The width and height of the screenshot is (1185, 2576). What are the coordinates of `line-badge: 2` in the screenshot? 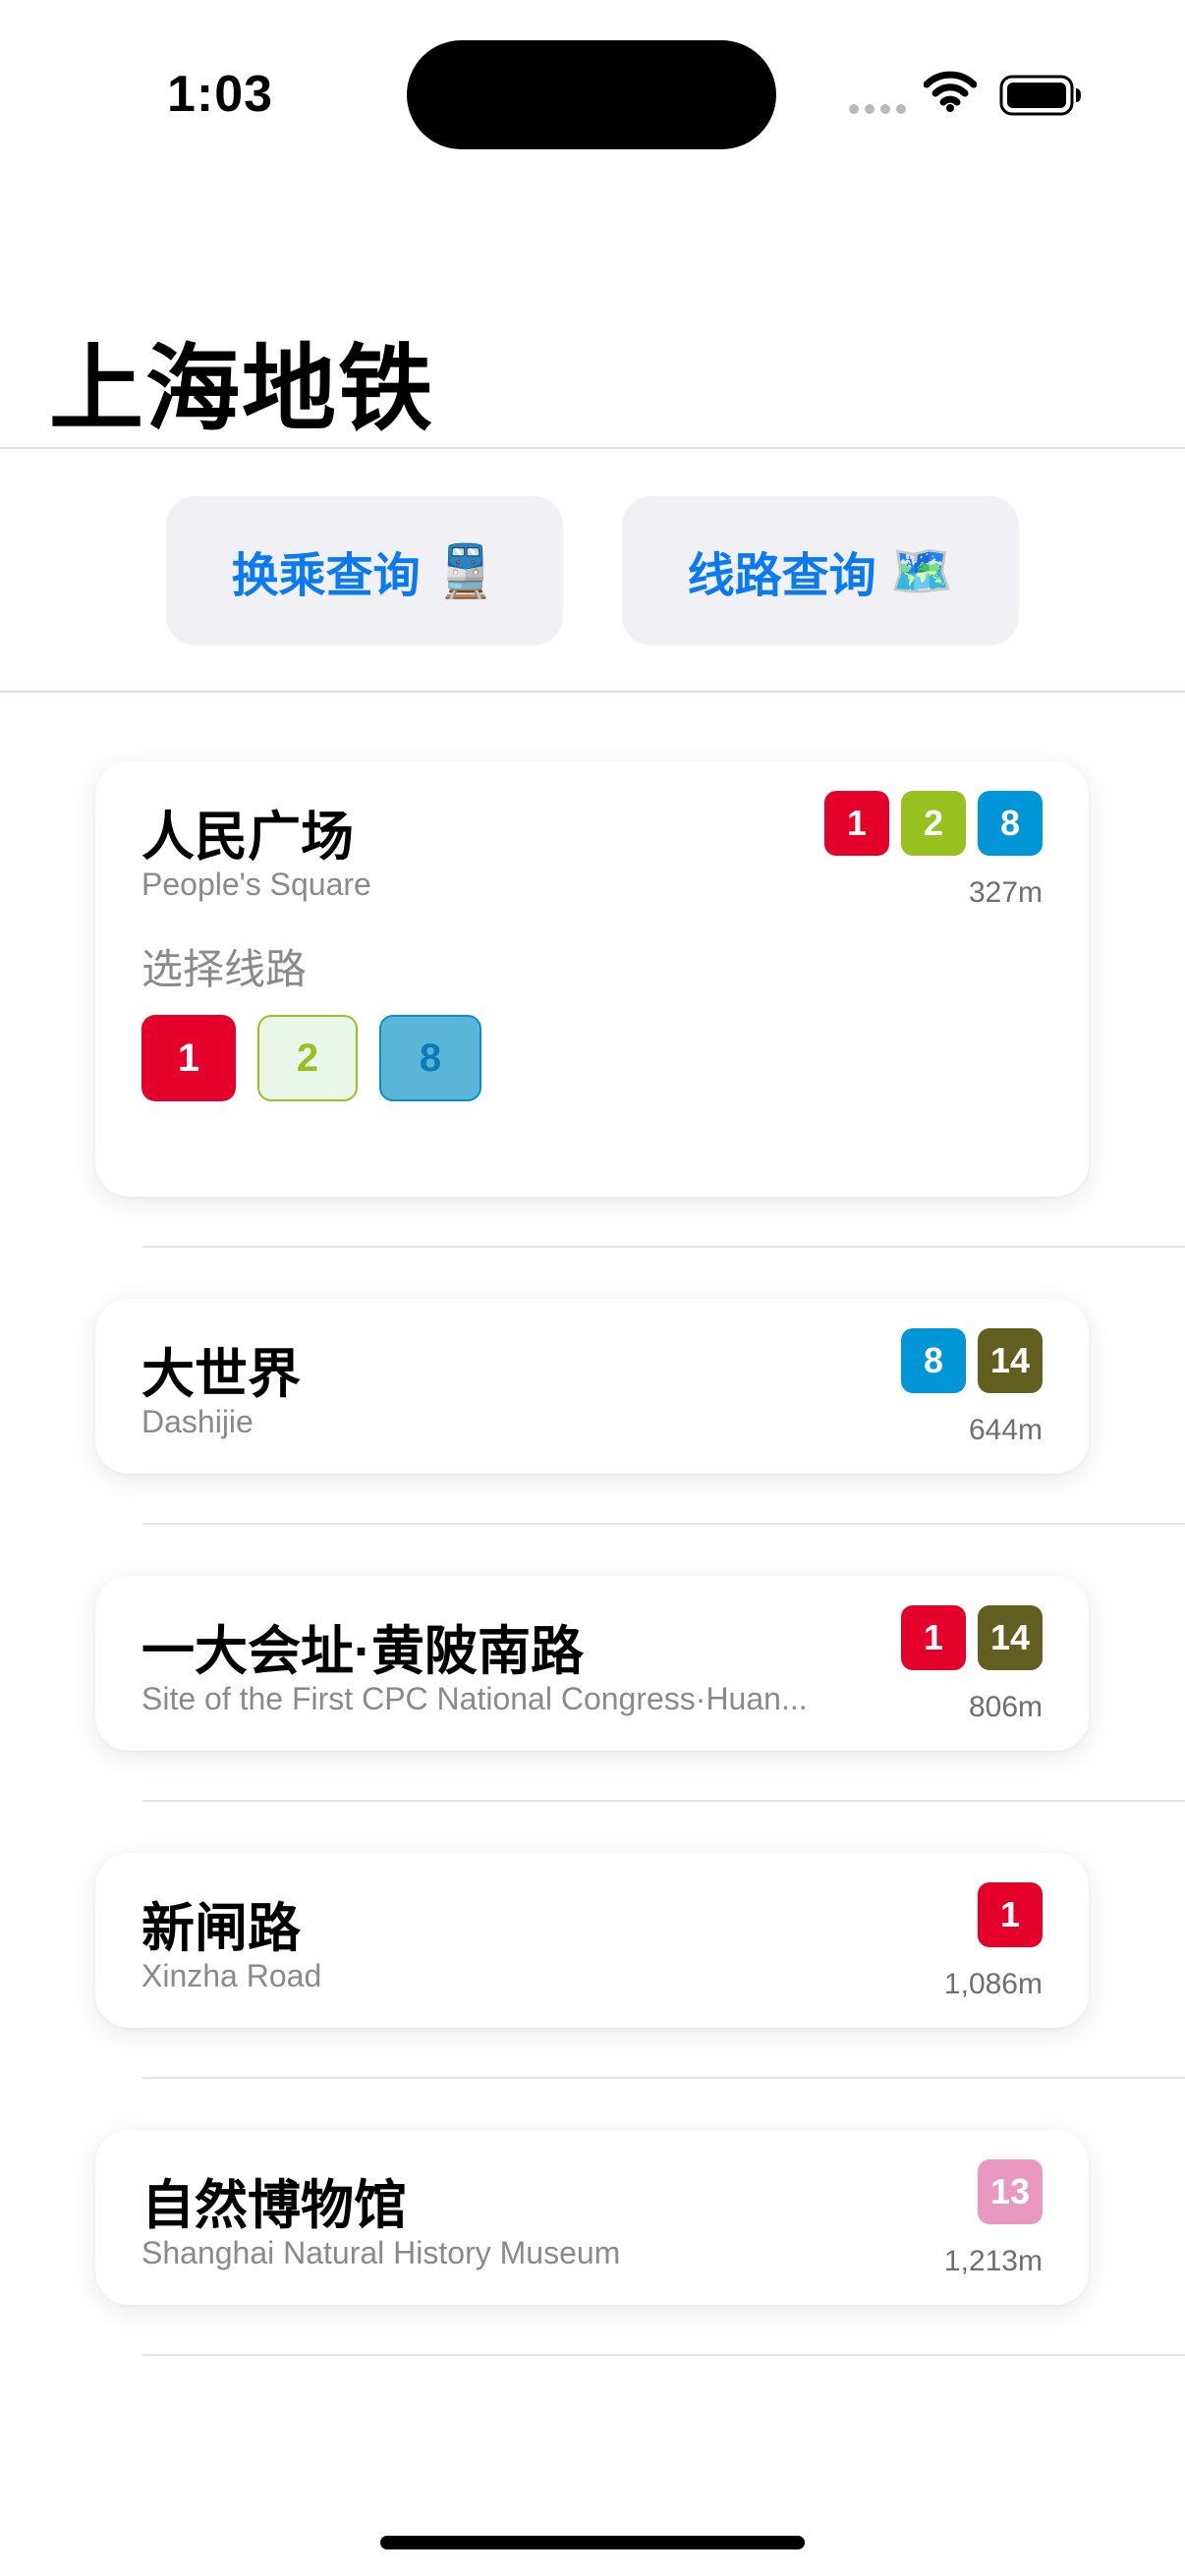 It's located at (934, 823).